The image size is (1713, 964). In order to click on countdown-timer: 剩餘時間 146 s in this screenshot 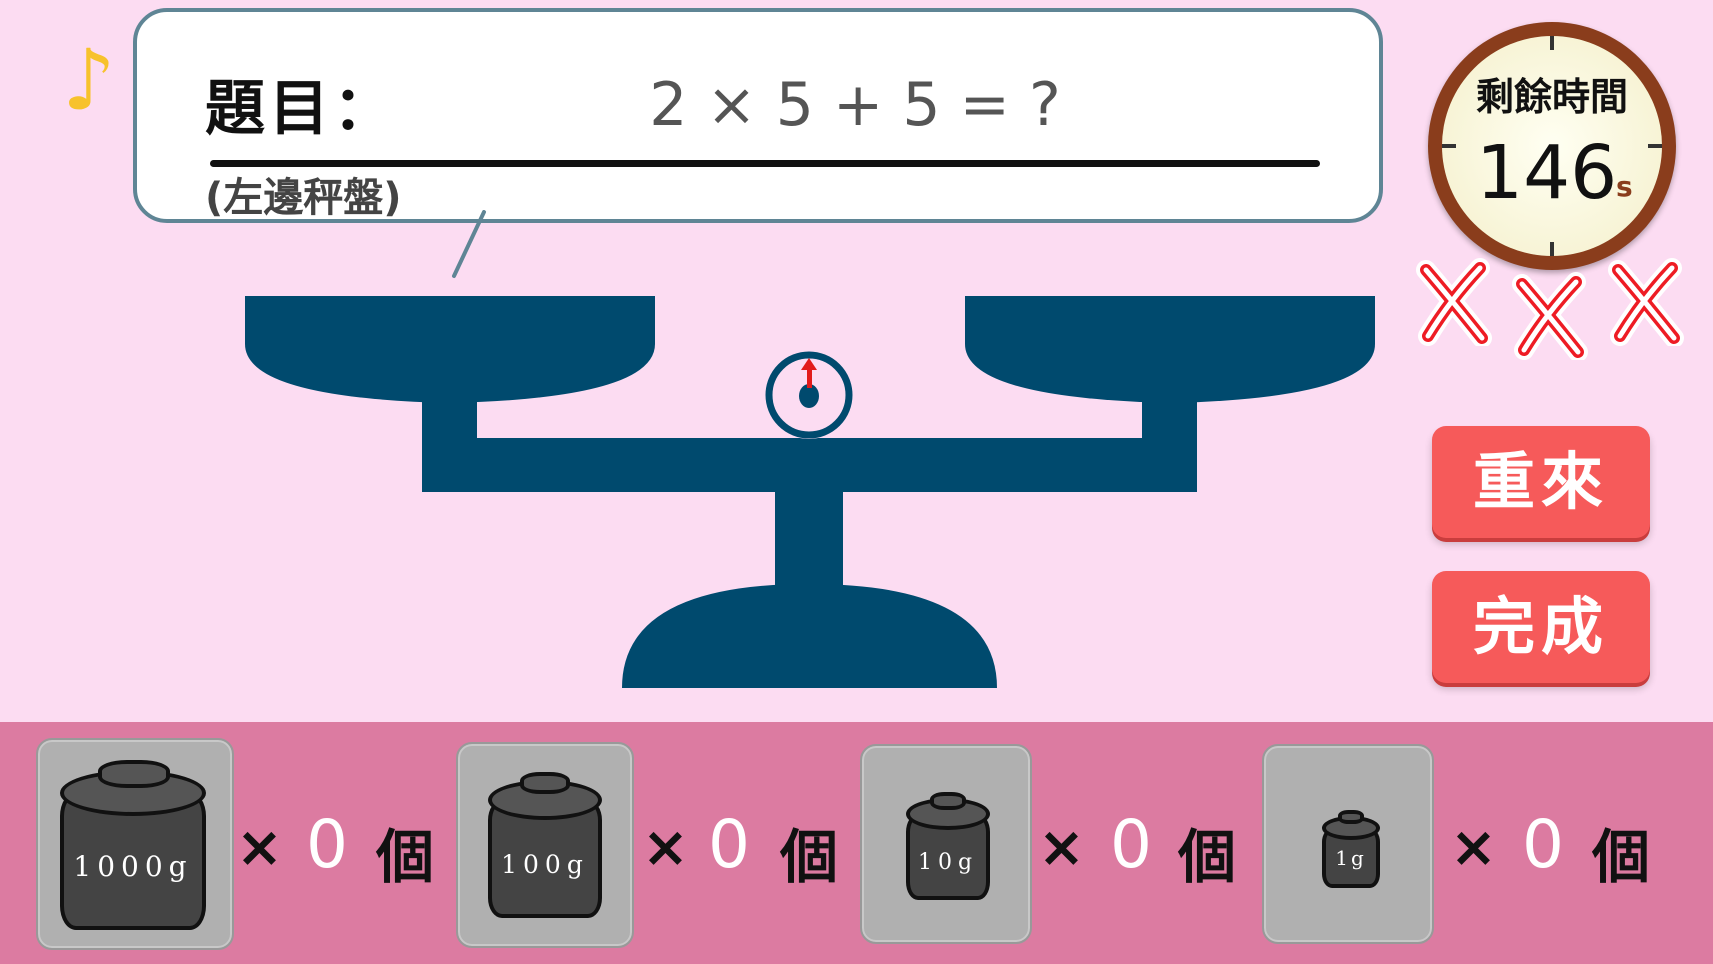, I will do `click(1552, 146)`.